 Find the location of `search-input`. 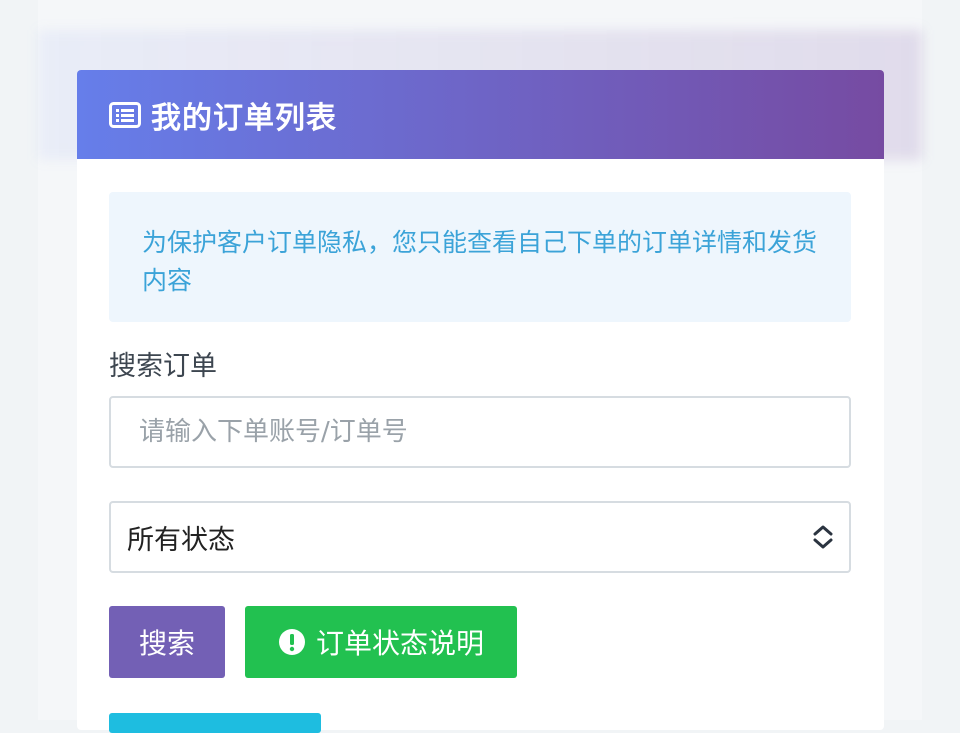

search-input is located at coordinates (480, 432).